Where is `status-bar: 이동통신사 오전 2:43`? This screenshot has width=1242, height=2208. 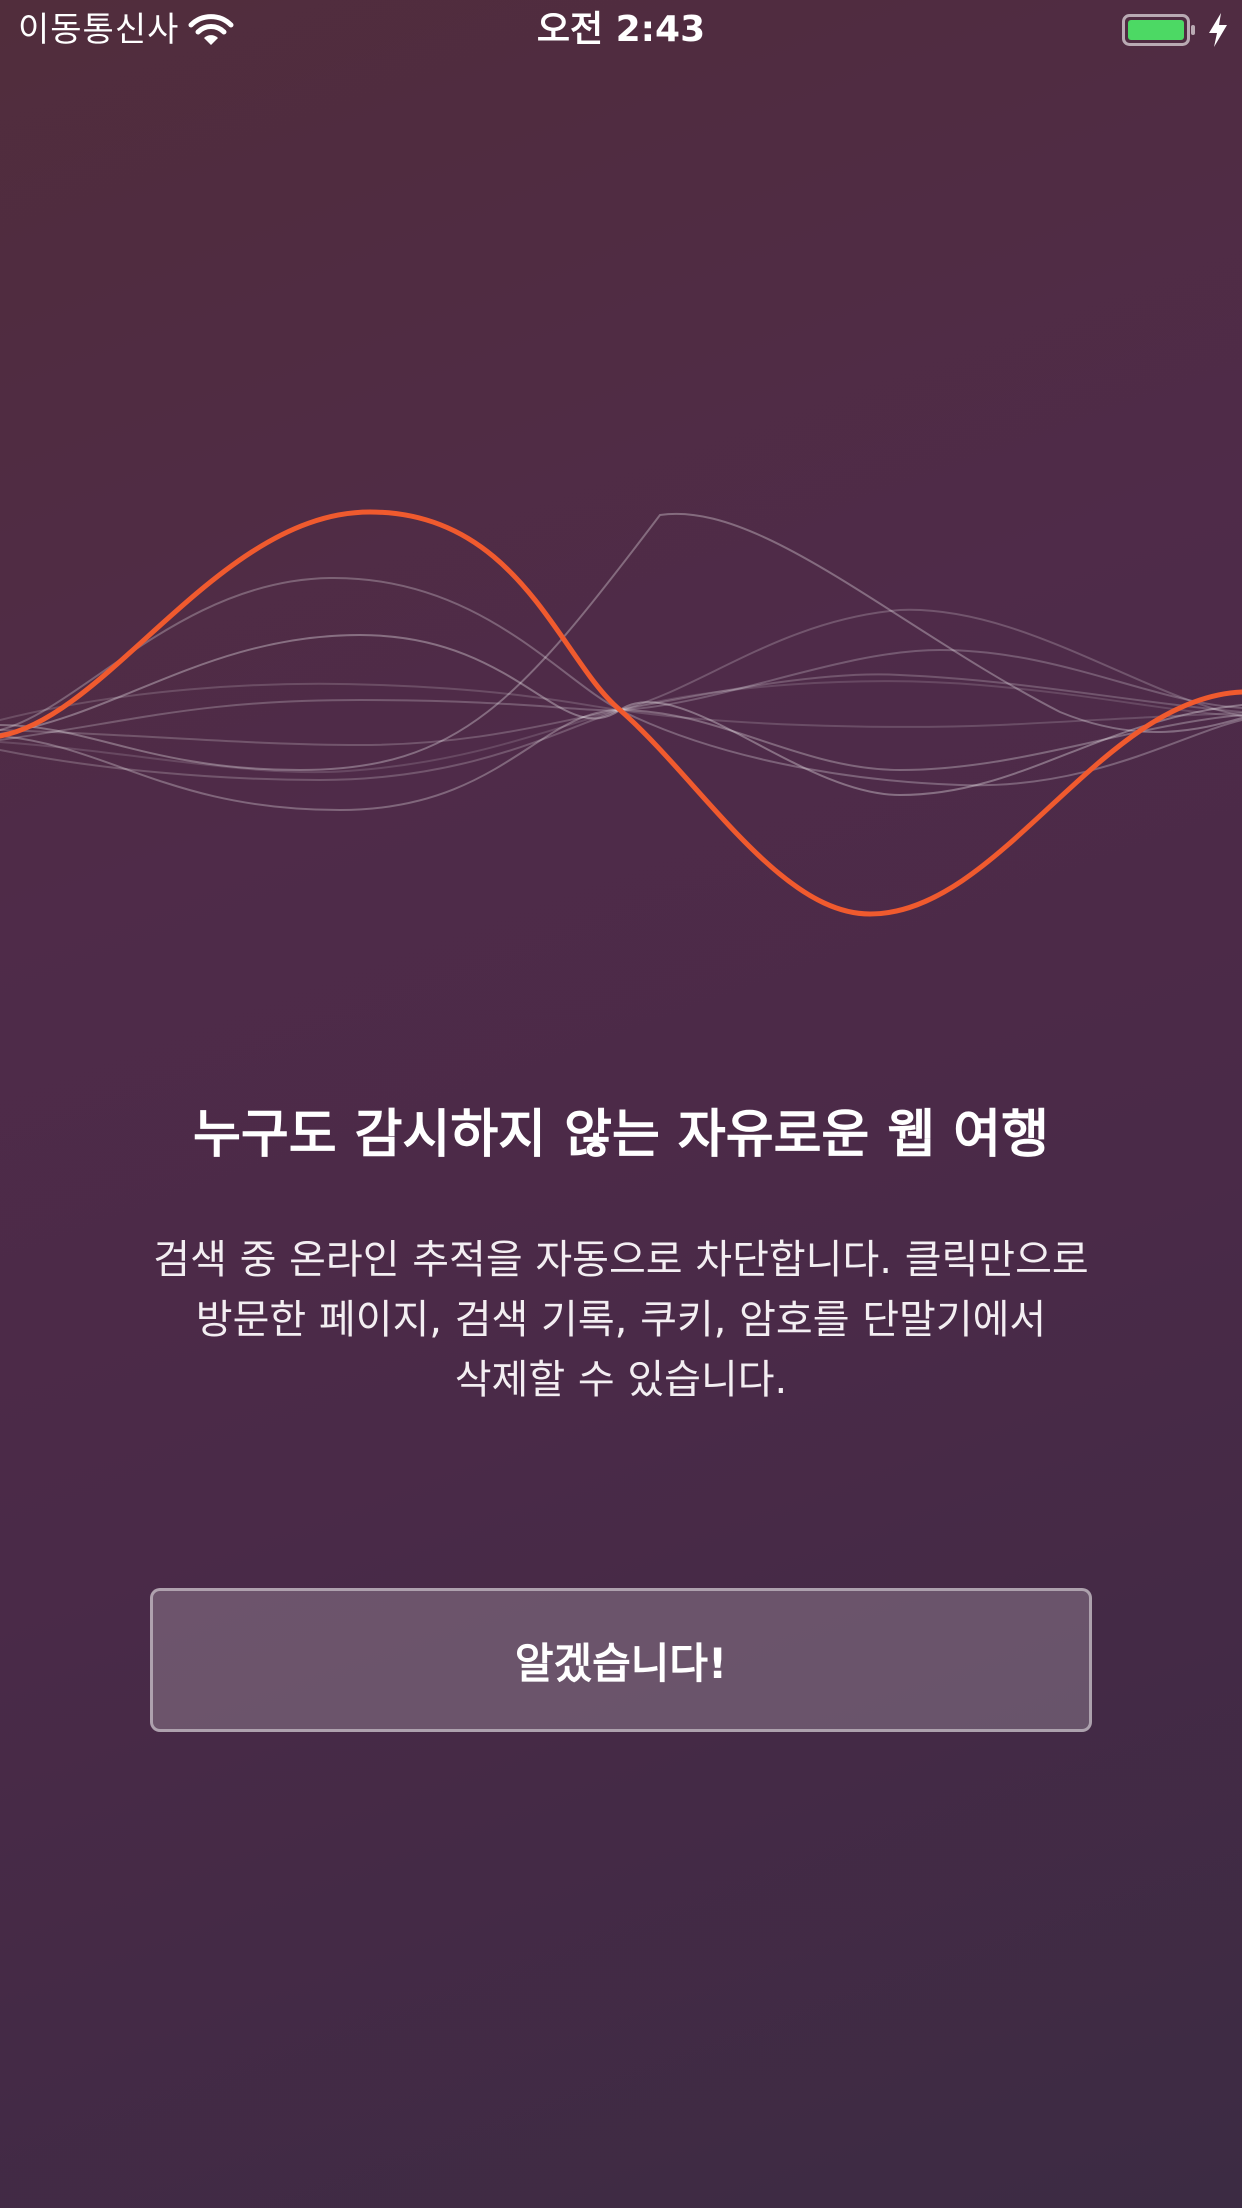 status-bar: 이동통신사 오전 2:43 is located at coordinates (621, 32).